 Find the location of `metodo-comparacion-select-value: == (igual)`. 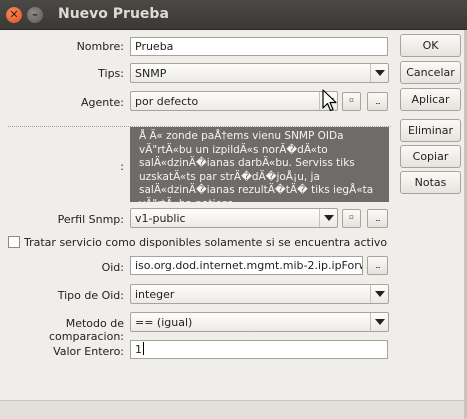

metodo-comparacion-select-value: == (igual) is located at coordinates (164, 322).